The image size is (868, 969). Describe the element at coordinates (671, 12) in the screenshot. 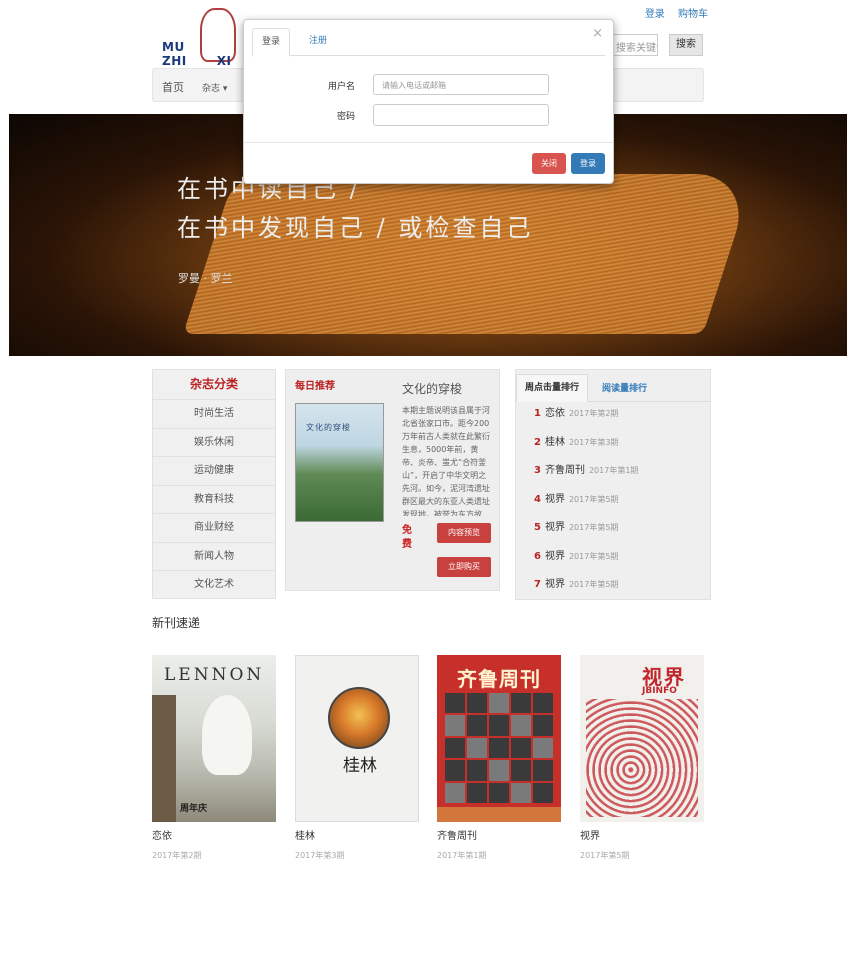

I see `top-links: 登录 购物车` at that location.